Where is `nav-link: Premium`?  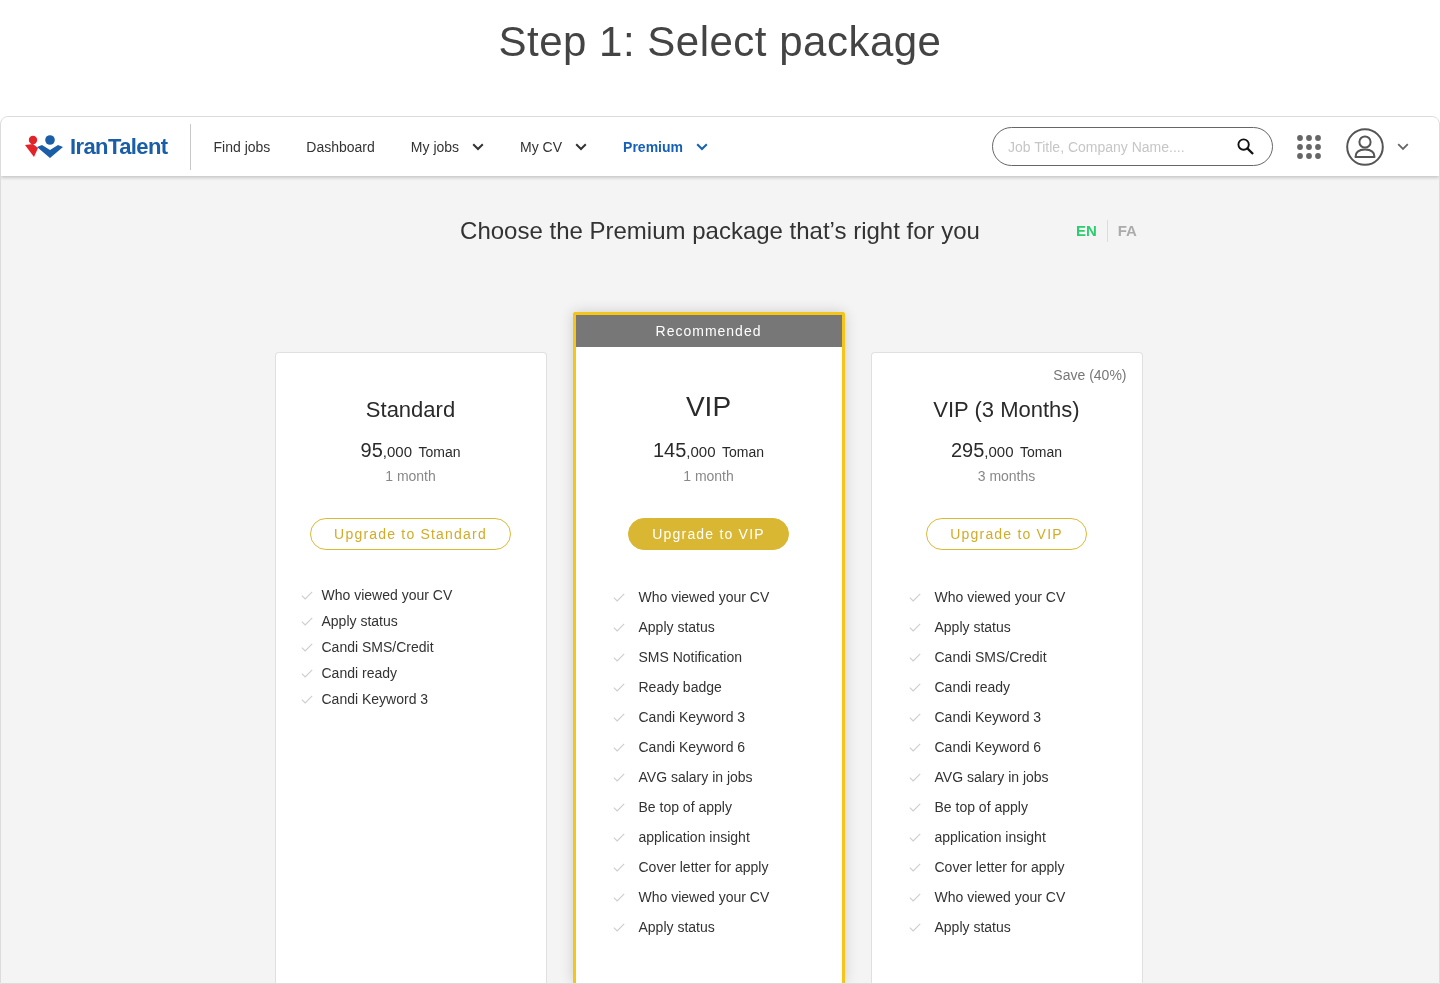 nav-link: Premium is located at coordinates (665, 146).